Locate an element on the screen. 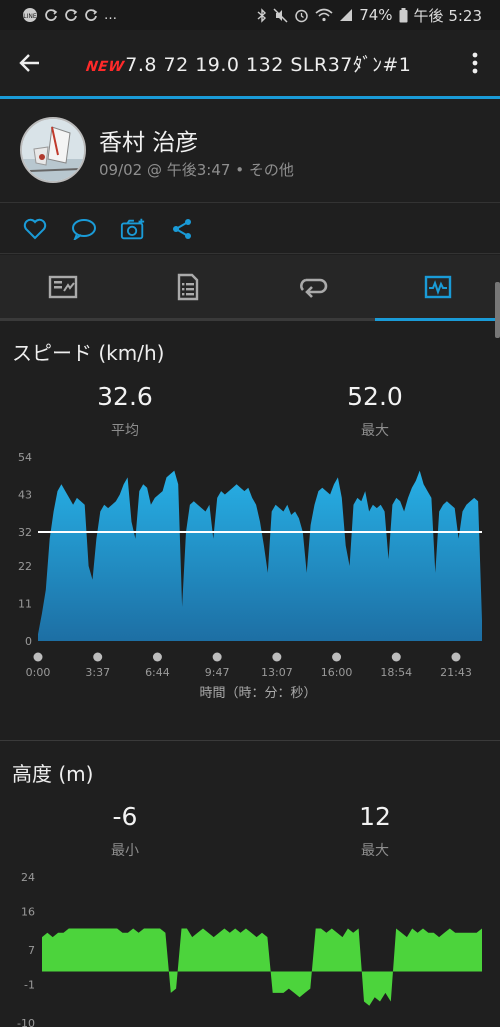  tab-details is located at coordinates (187, 286).